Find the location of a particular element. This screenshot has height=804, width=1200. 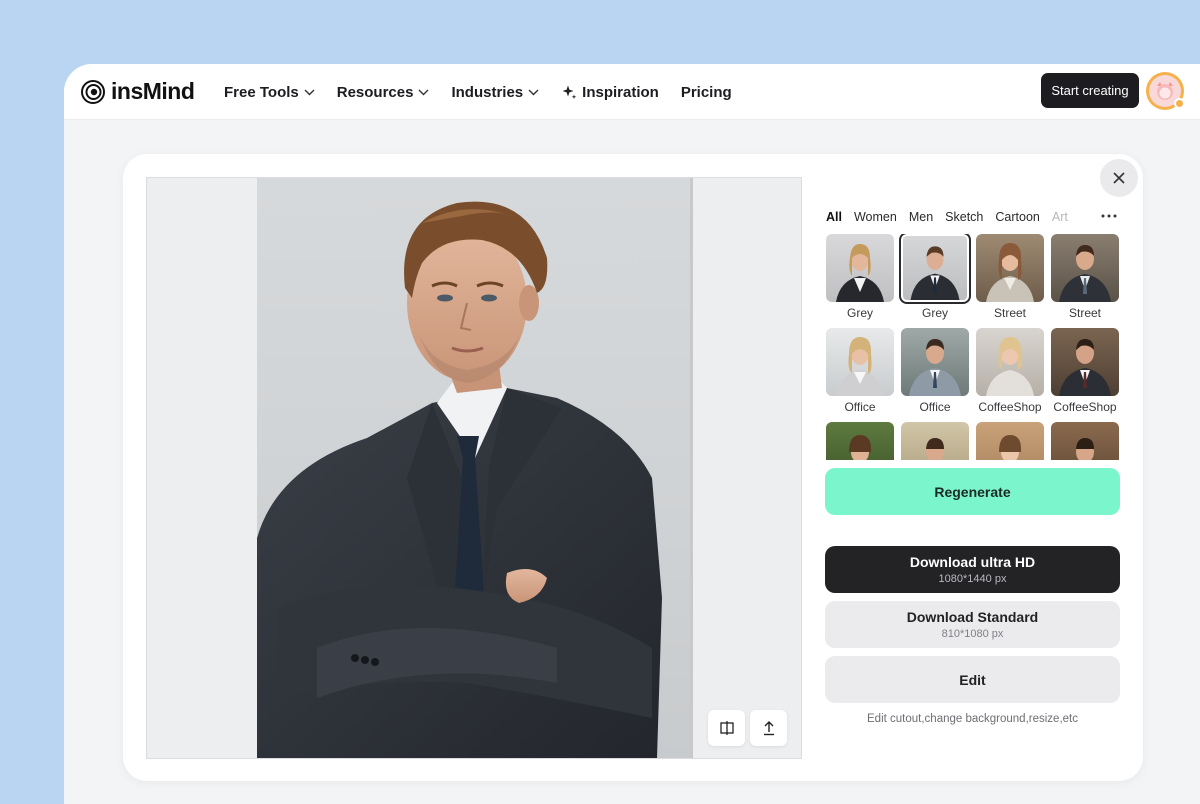

close-icon is located at coordinates (1119, 178).